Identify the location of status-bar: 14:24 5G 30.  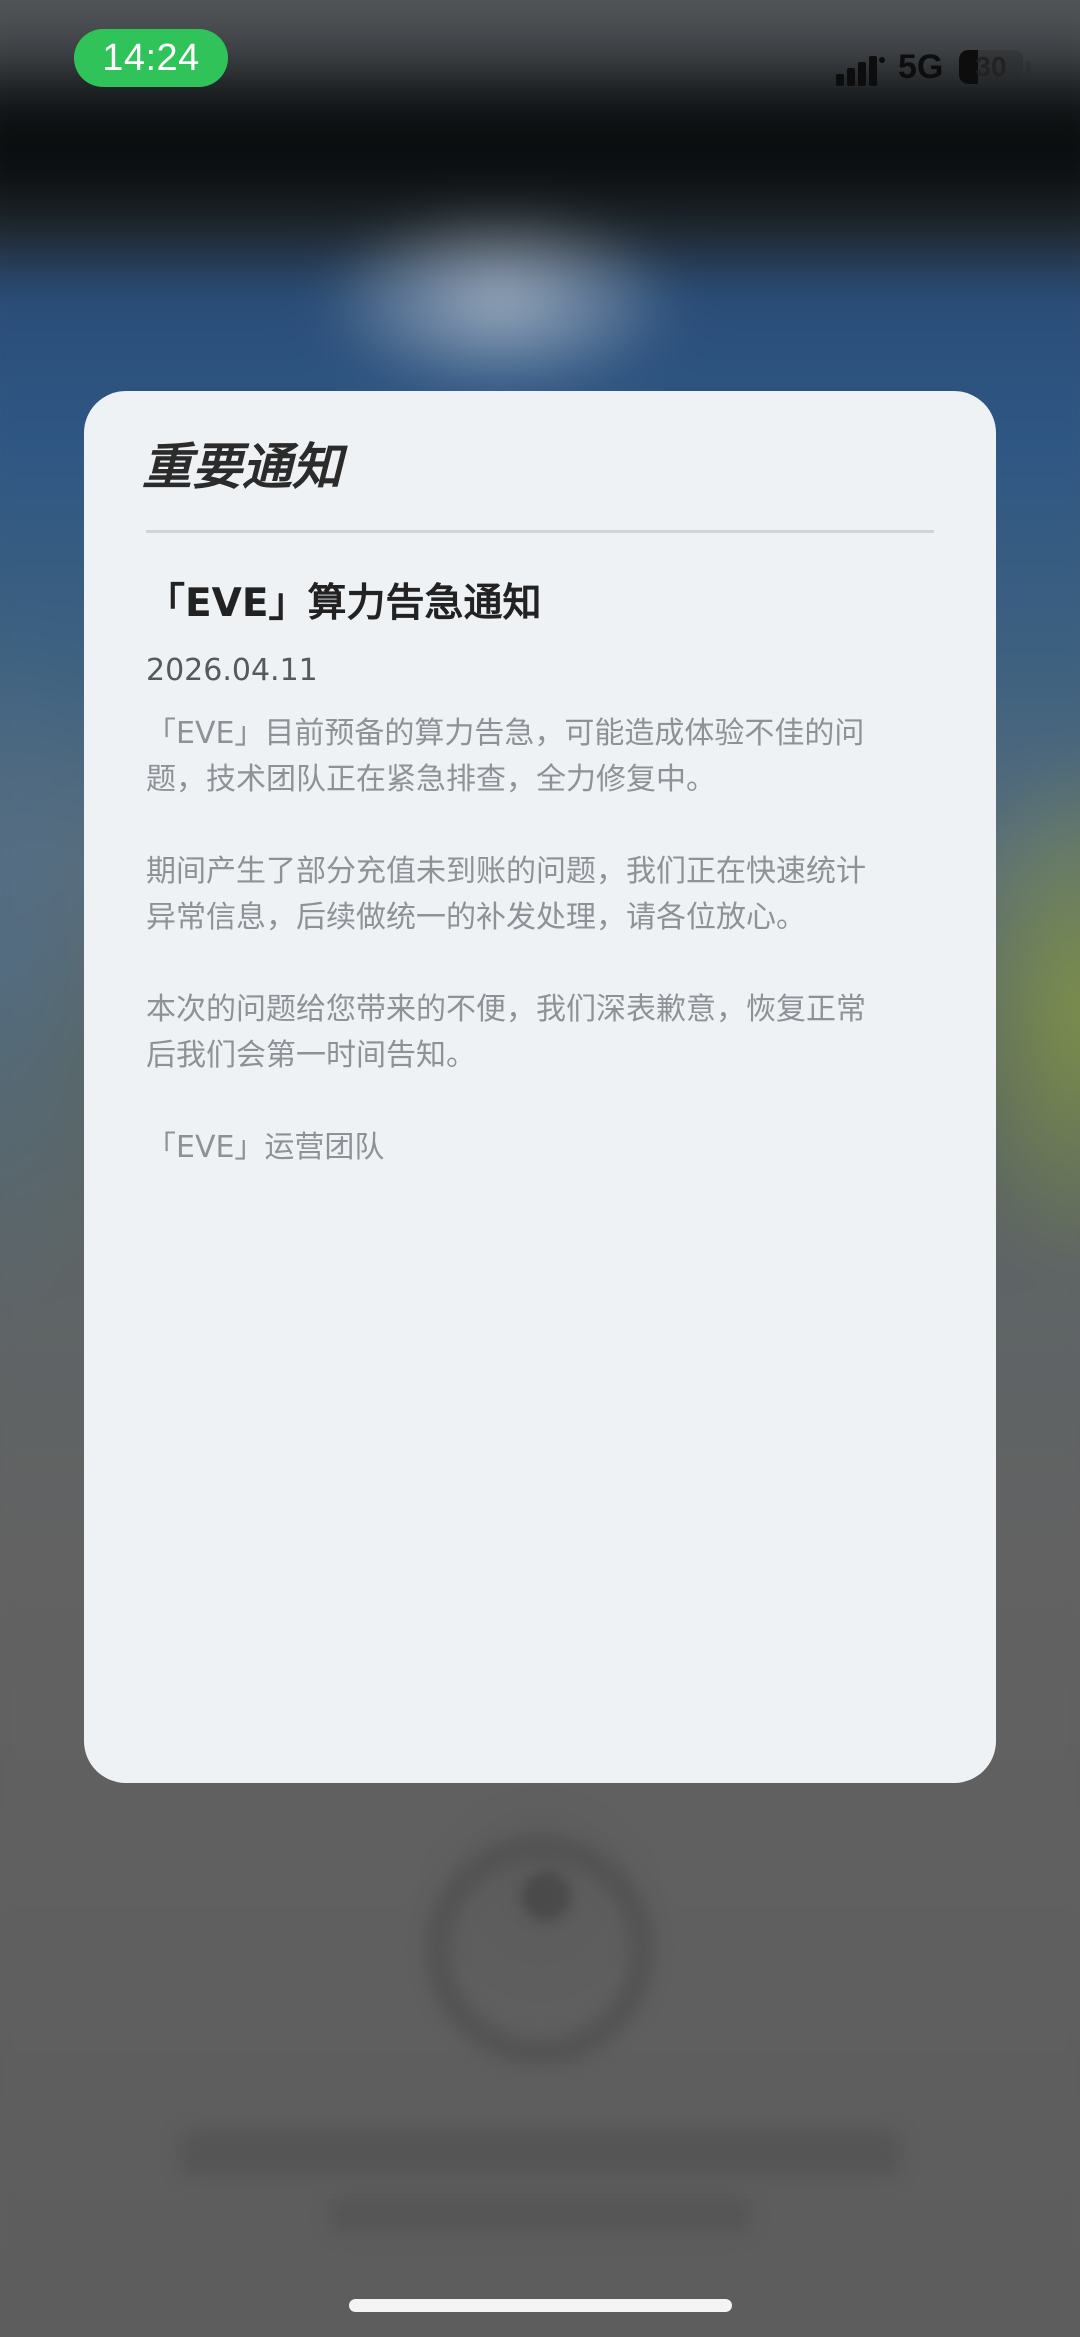
(540, 60).